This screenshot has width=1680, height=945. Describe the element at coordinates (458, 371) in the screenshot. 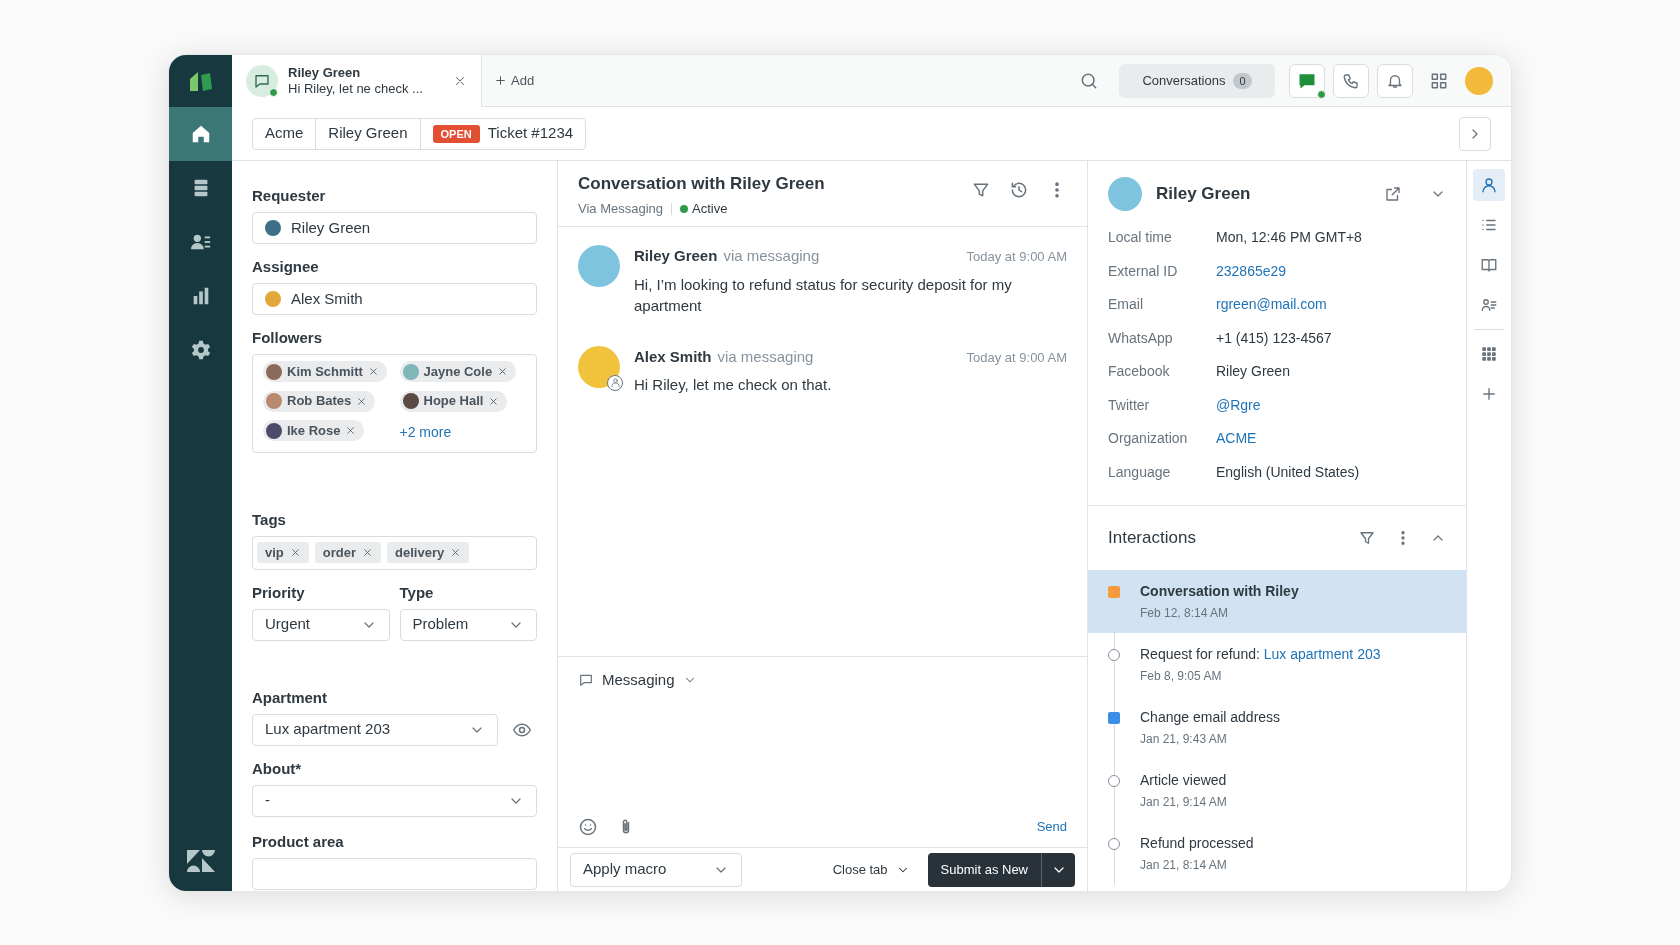

I see `follower-chip: Jayne Cole` at that location.